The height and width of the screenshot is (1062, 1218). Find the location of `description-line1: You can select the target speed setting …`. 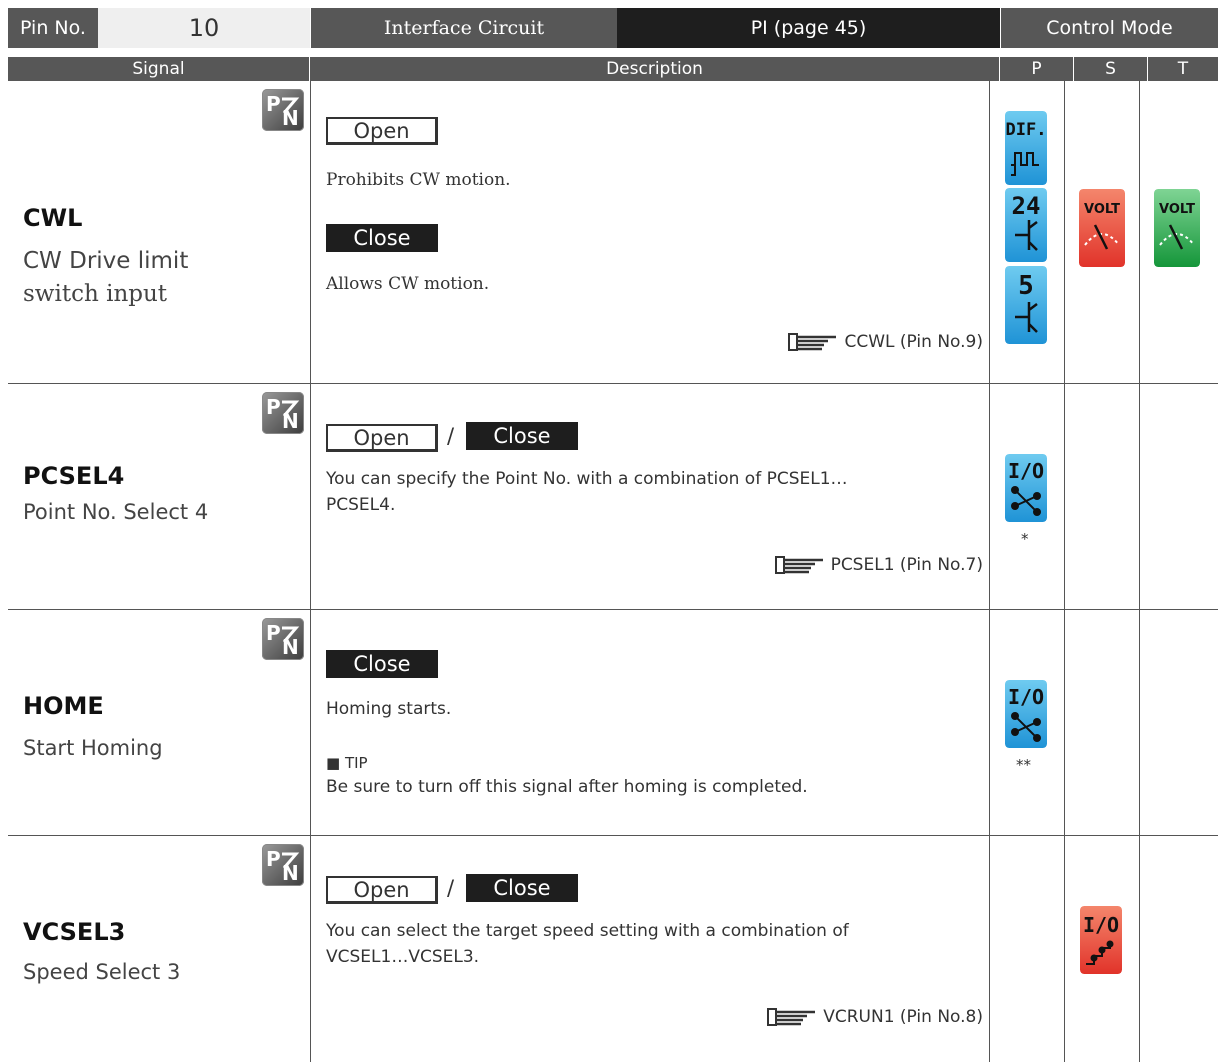

description-line1: You can select the target speed setting … is located at coordinates (587, 931).